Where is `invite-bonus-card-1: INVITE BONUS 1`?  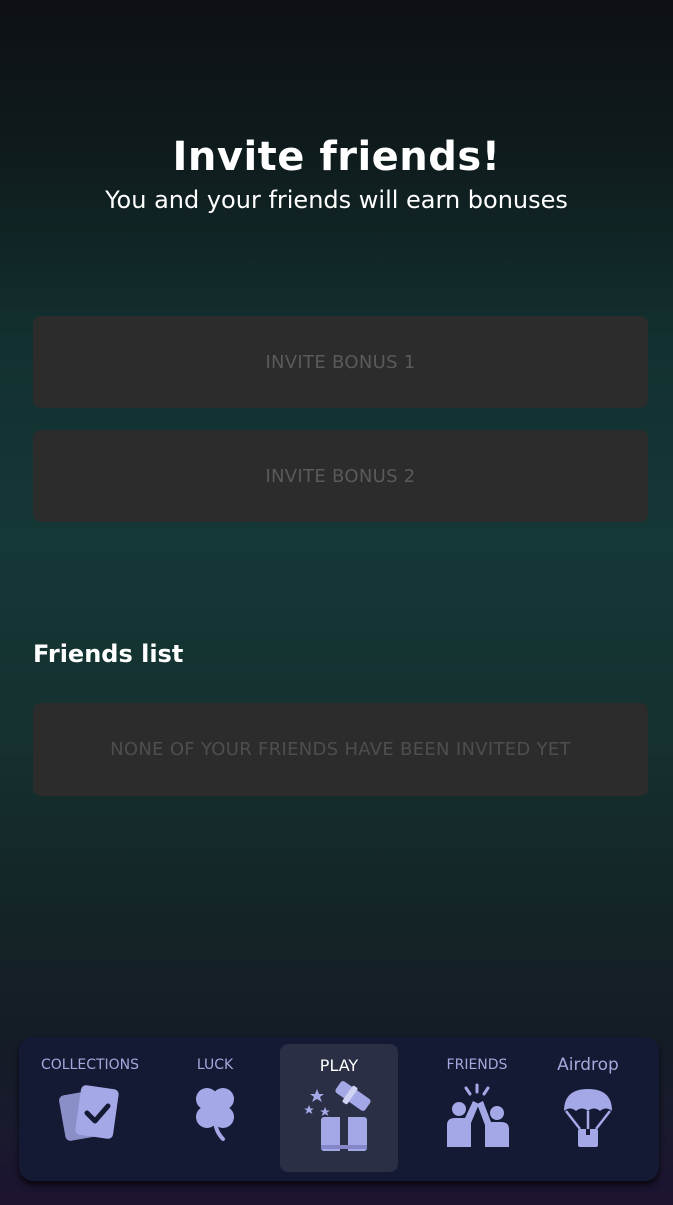 invite-bonus-card-1: INVITE BONUS 1 is located at coordinates (340, 362).